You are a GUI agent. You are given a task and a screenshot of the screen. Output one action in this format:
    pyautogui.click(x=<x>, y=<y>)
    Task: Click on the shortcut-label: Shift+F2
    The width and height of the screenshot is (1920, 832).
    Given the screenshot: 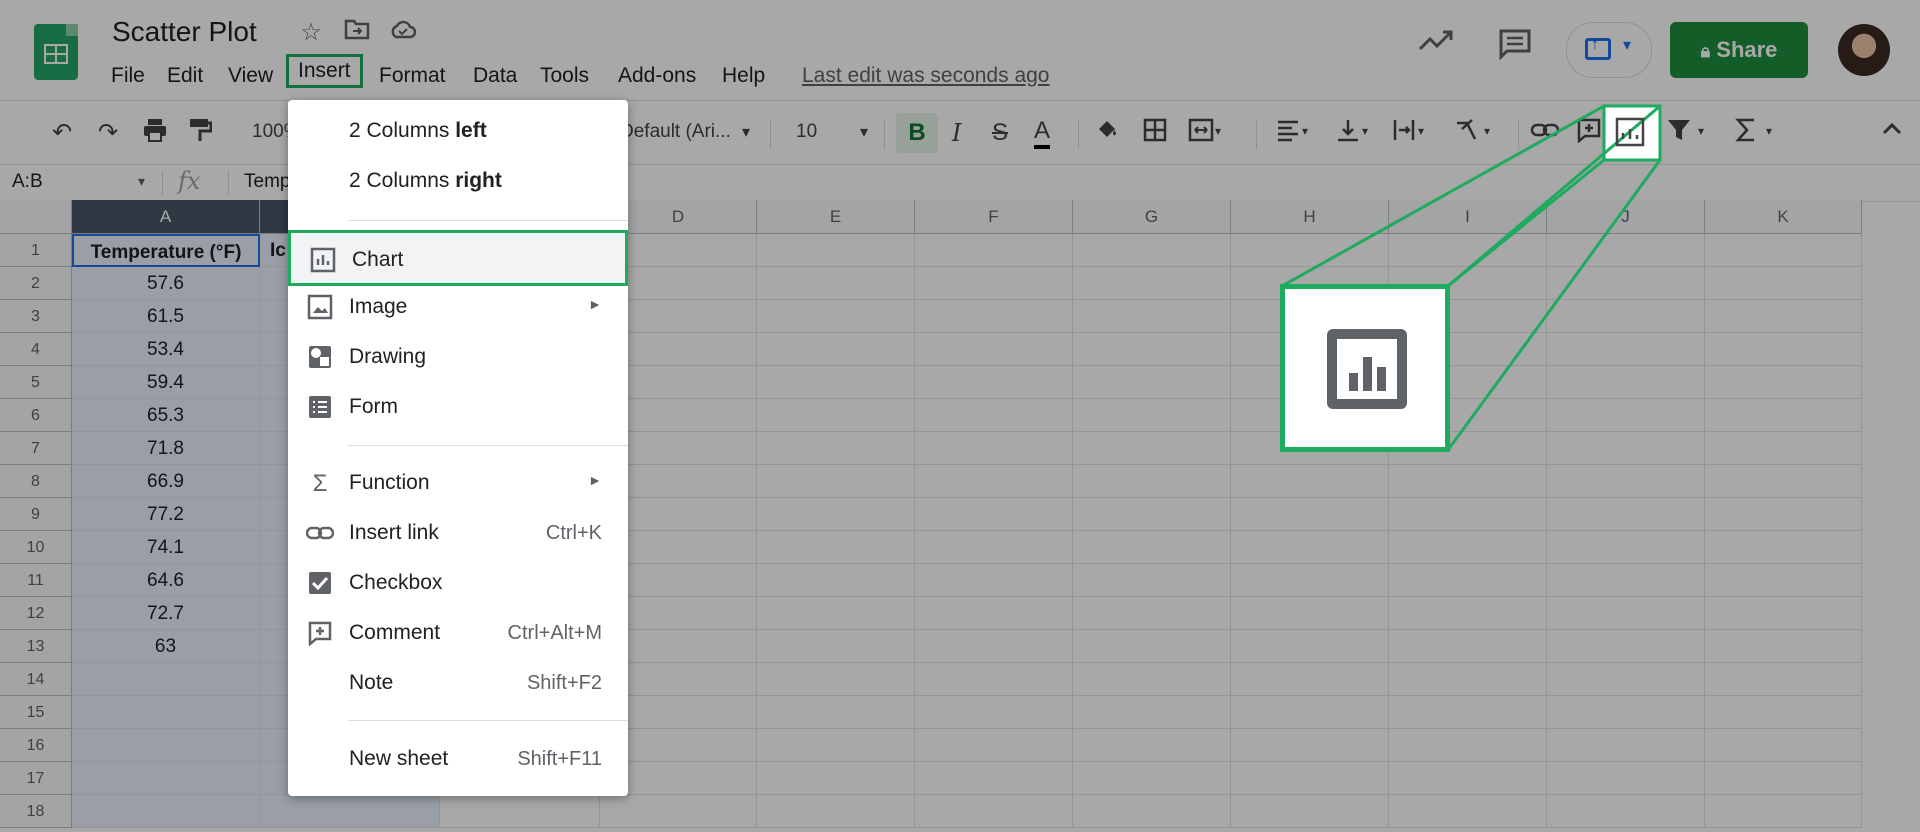 What is the action you would take?
    pyautogui.click(x=564, y=683)
    